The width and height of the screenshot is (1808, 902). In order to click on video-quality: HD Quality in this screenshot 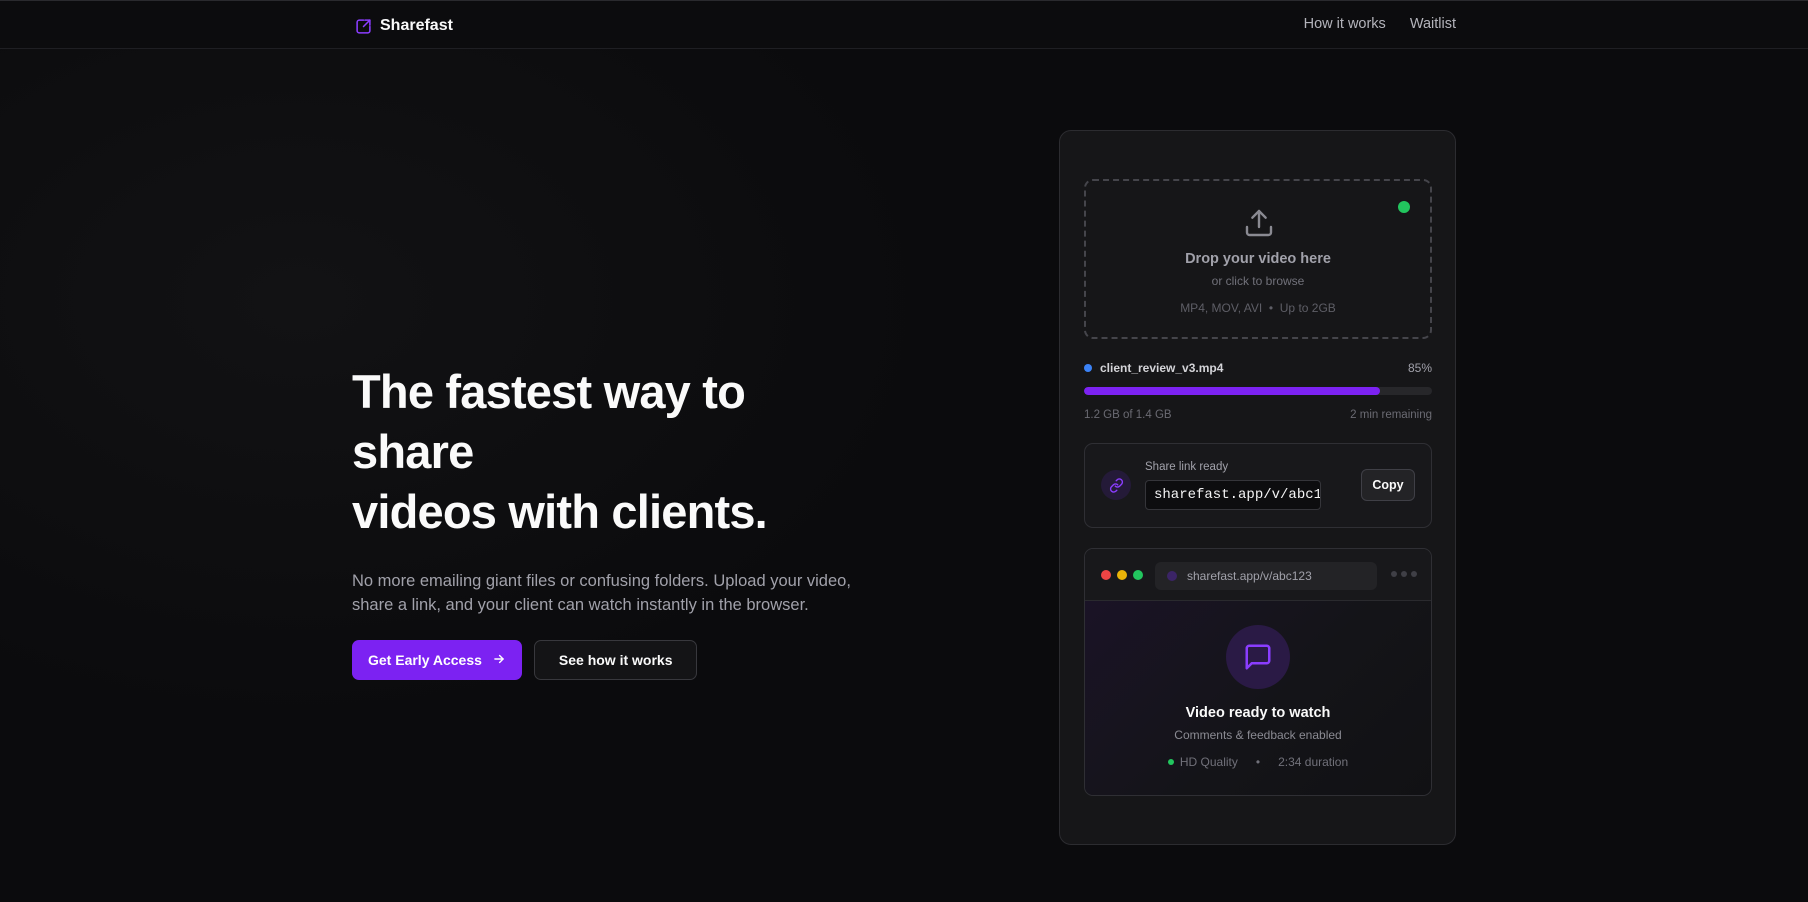, I will do `click(1208, 762)`.